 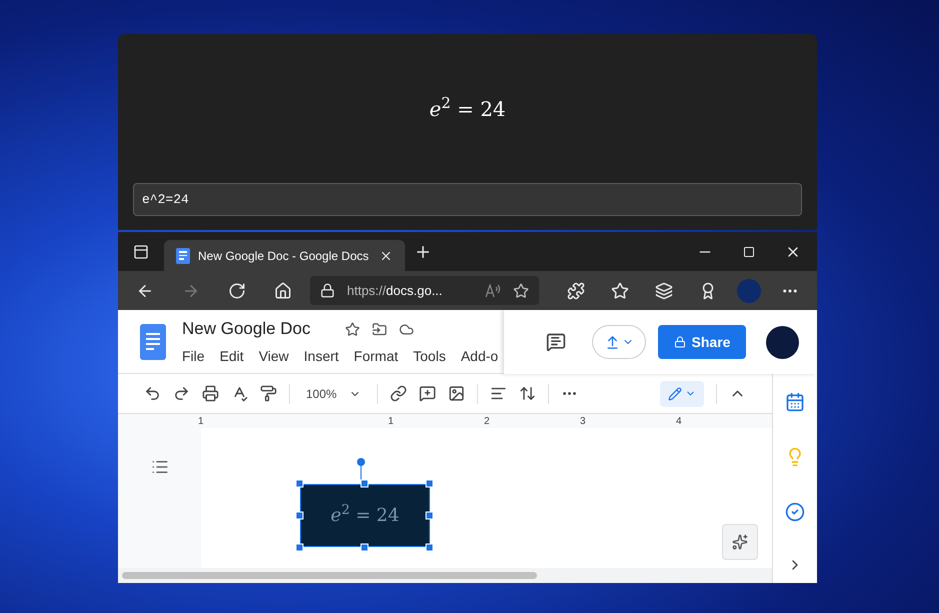 I want to click on present-button, so click(x=619, y=342).